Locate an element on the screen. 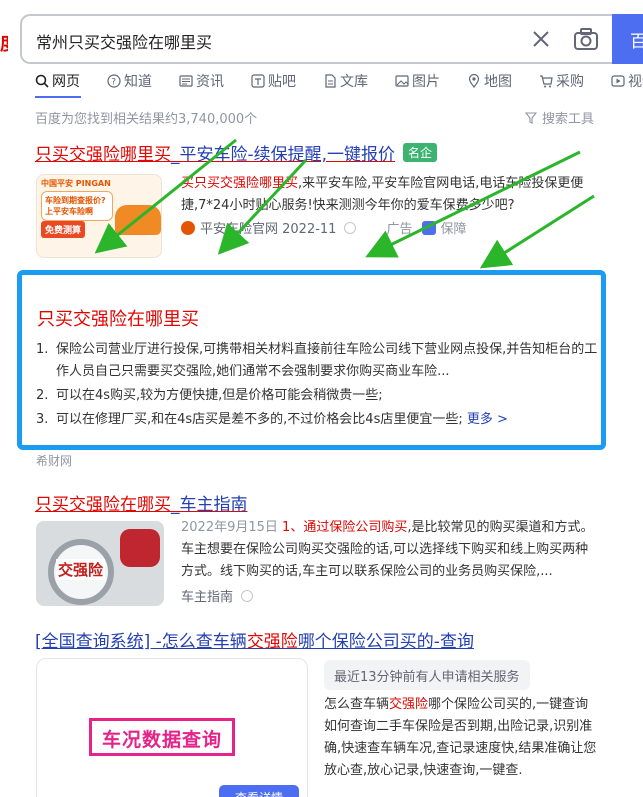  result-title-pingan: 只买交强险哪里买_平安车险-续保提醒,一键报价 名企 is located at coordinates (236, 152).